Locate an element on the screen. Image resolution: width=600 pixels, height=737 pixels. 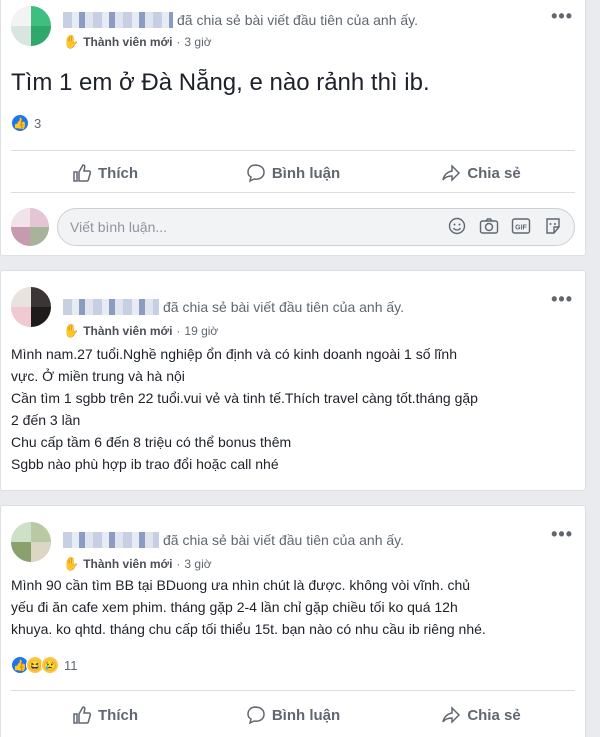
meta-line: ✋ Thành viên mới · 19 giờ is located at coordinates (140, 331).